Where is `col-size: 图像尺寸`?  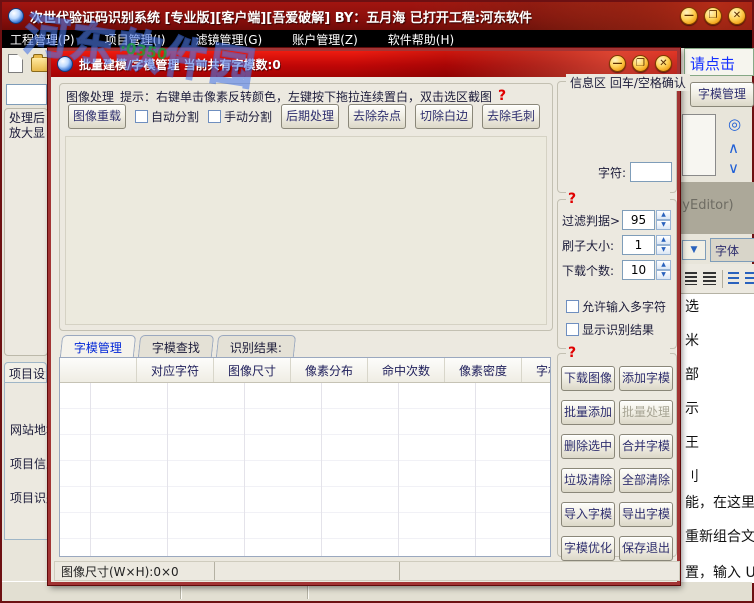 col-size: 图像尺寸 is located at coordinates (252, 370).